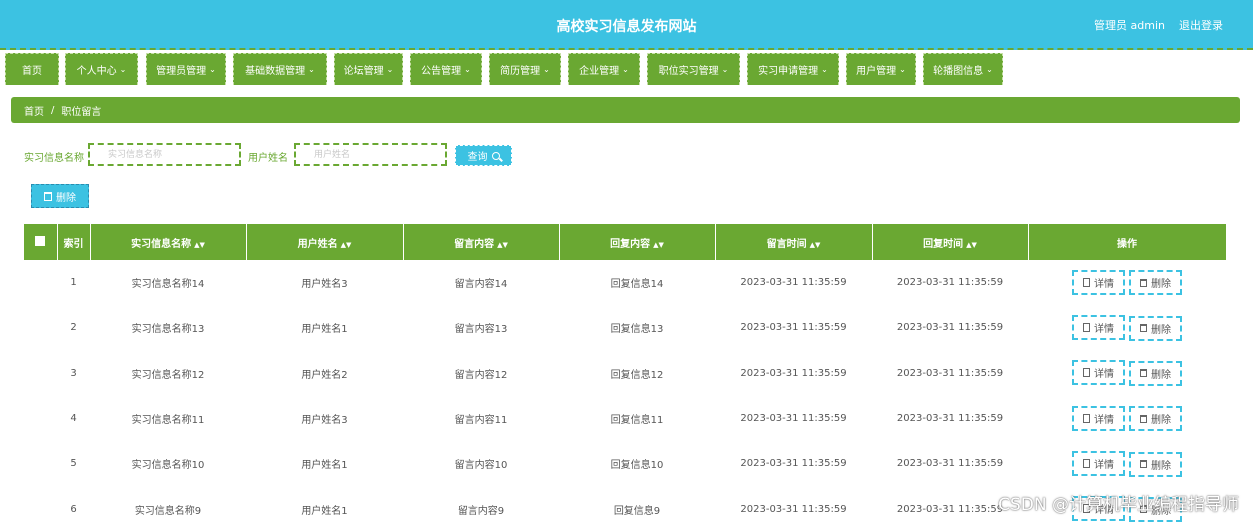  Describe the element at coordinates (268, 156) in the screenshot. I see `search-label-user-name: 用户姓名` at that location.